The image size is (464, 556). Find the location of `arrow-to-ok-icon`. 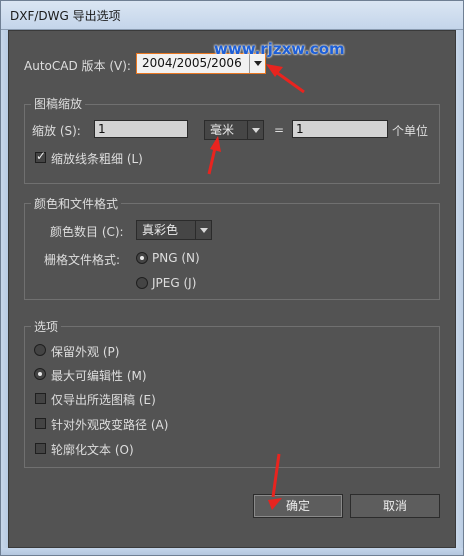

arrow-to-ok-icon is located at coordinates (276, 475).